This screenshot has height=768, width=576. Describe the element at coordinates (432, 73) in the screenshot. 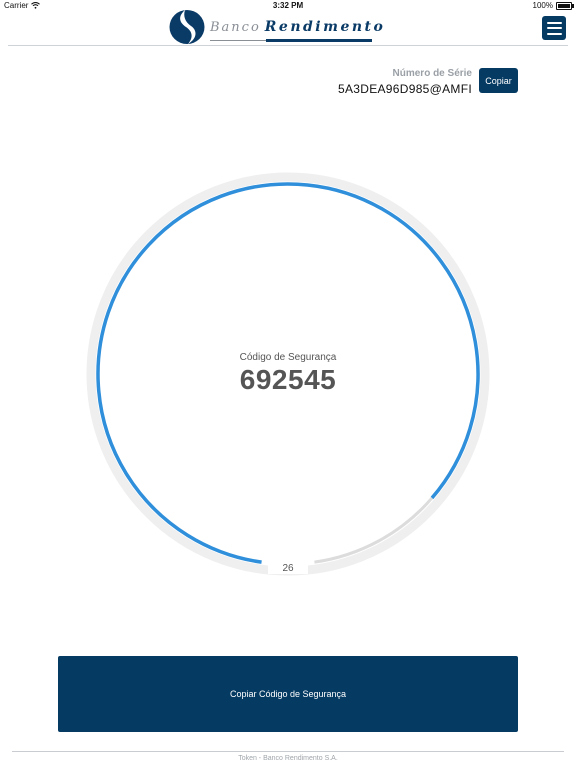

I see `serial-number-label: Número de Série` at that location.